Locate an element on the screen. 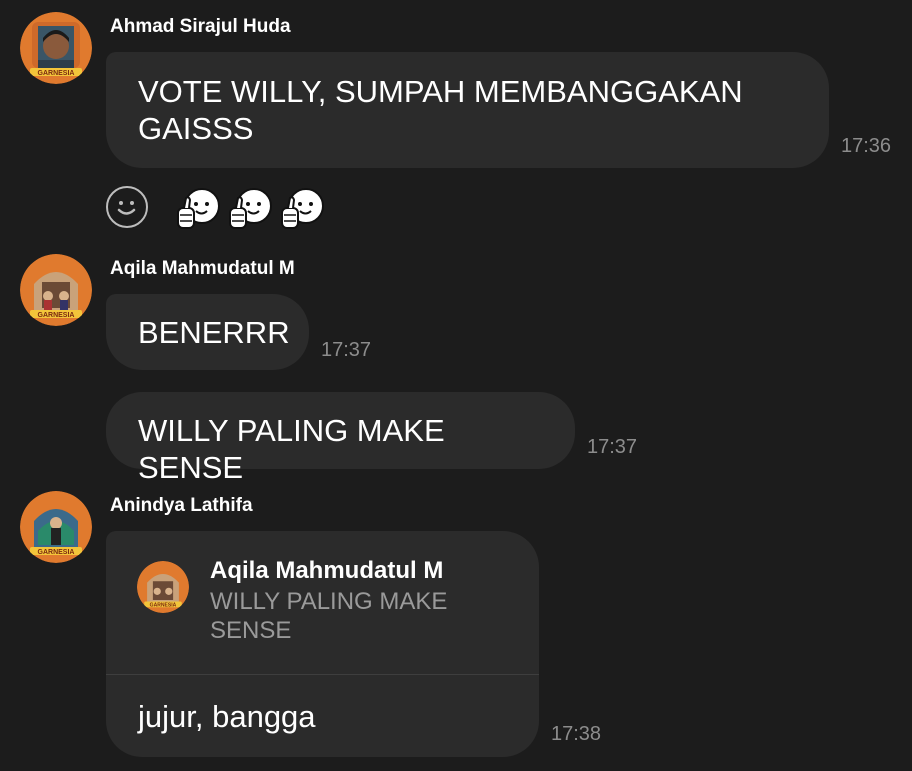 This screenshot has height=771, width=912. avatar-aqila: GARNESIA is located at coordinates (56, 290).